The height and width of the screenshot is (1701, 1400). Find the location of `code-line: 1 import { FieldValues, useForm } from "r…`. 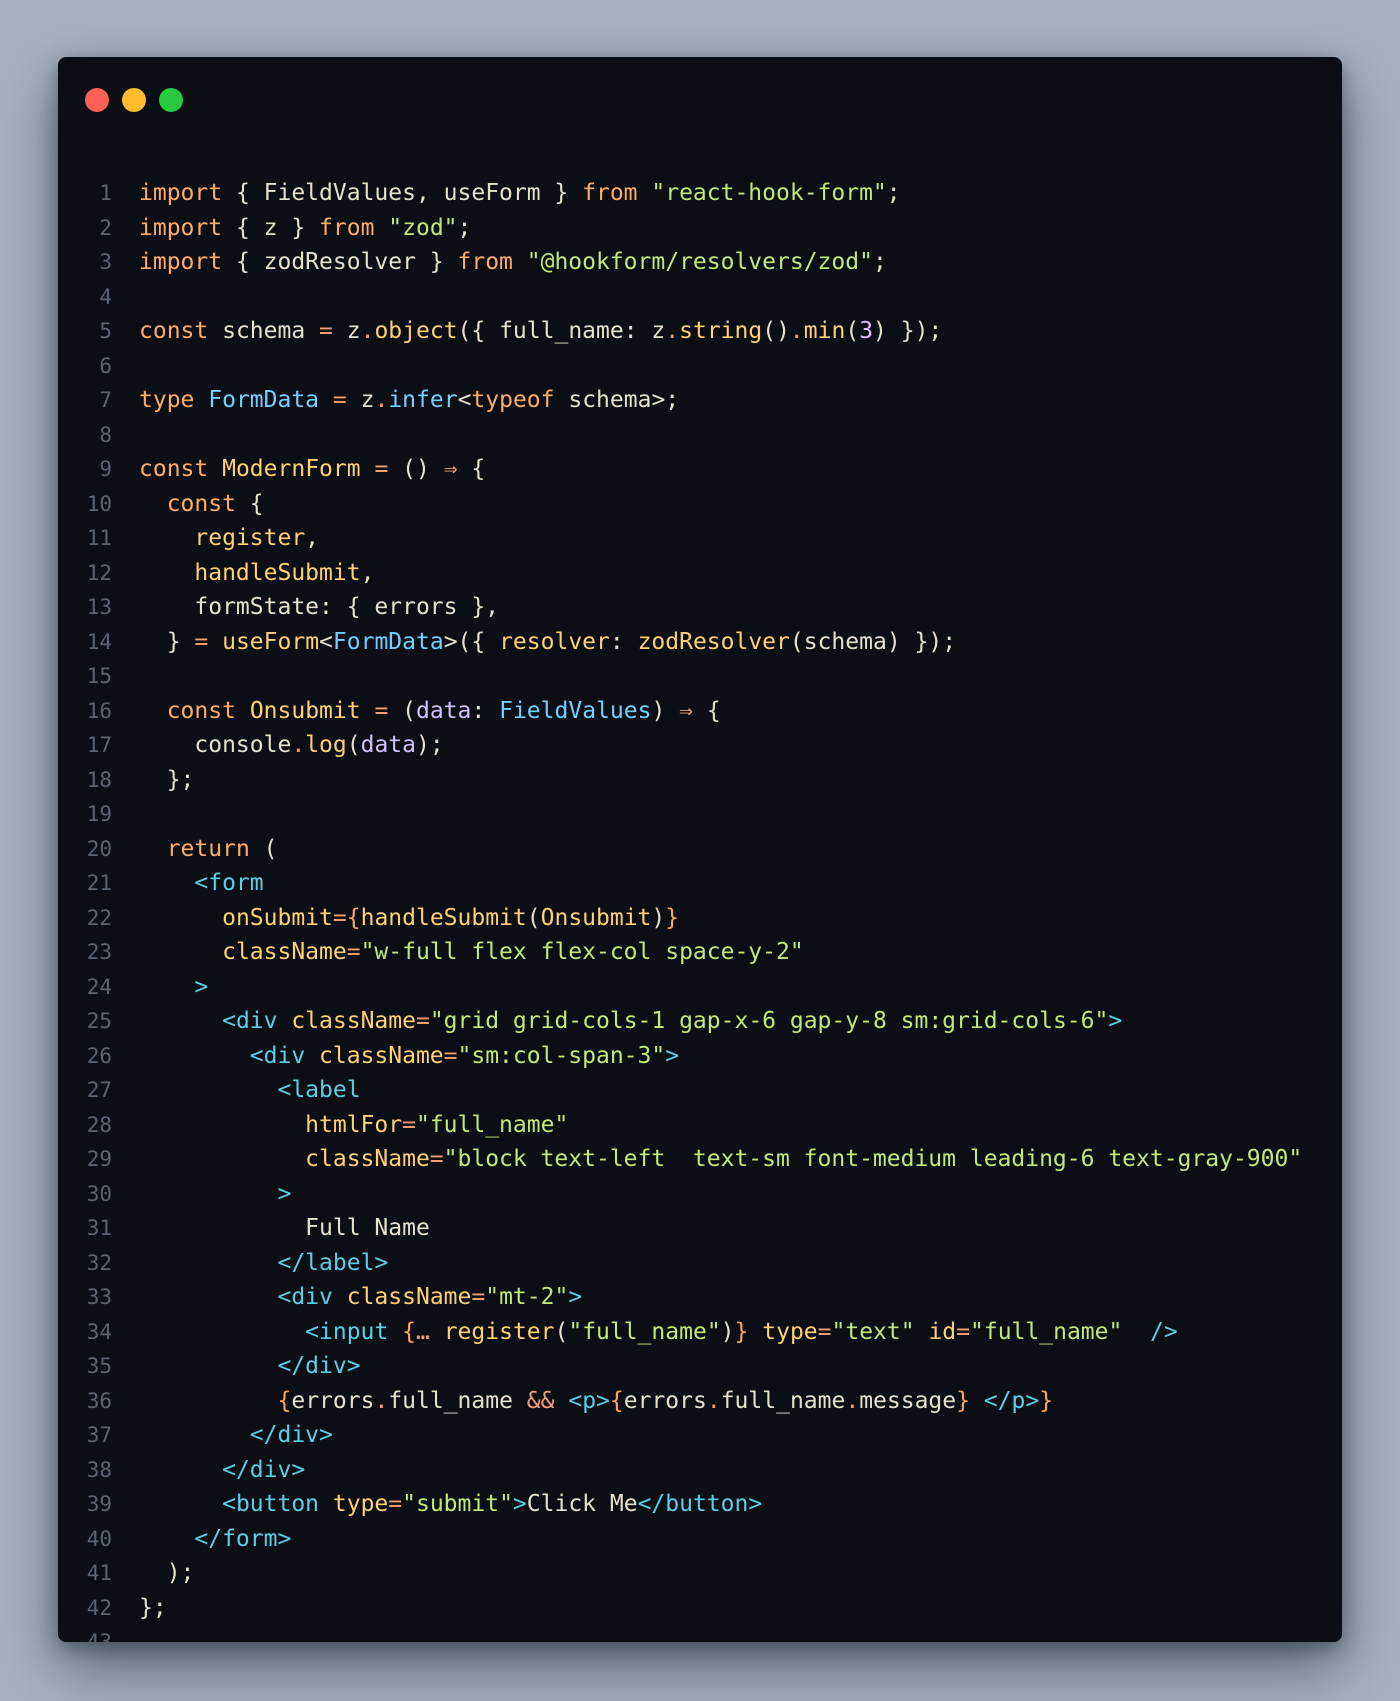

code-line: 1 import { FieldValues, useForm } from "r… is located at coordinates (700, 193).